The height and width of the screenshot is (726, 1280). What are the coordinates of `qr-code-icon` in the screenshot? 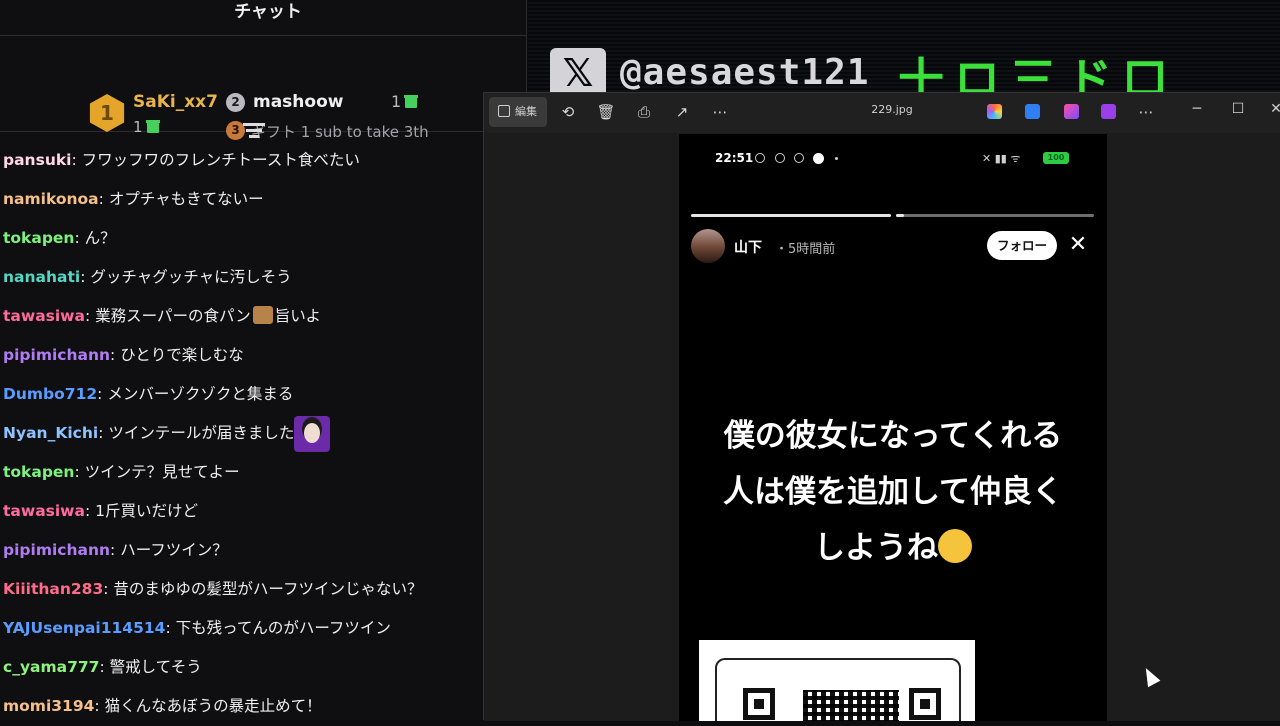 It's located at (851, 705).